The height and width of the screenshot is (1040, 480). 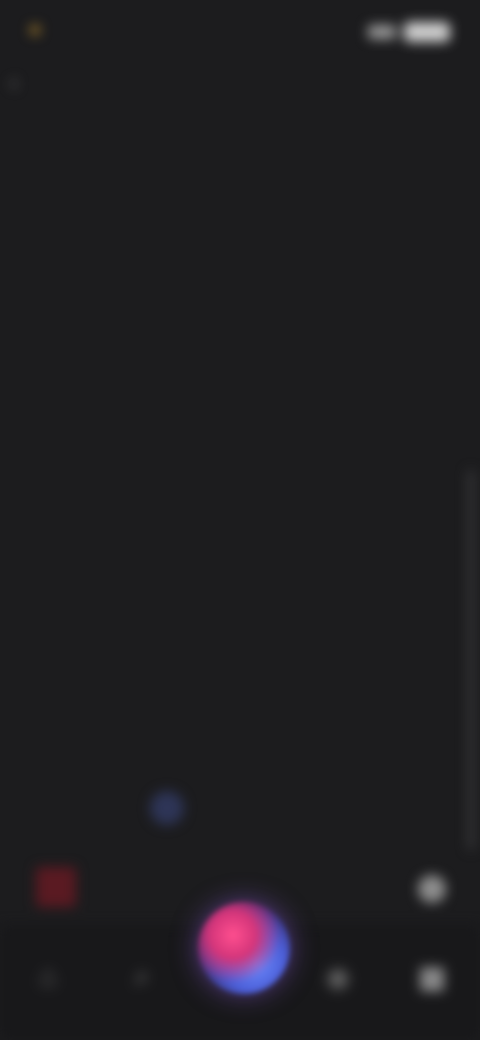 I want to click on library-icon: ▦, so click(x=432, y=977).